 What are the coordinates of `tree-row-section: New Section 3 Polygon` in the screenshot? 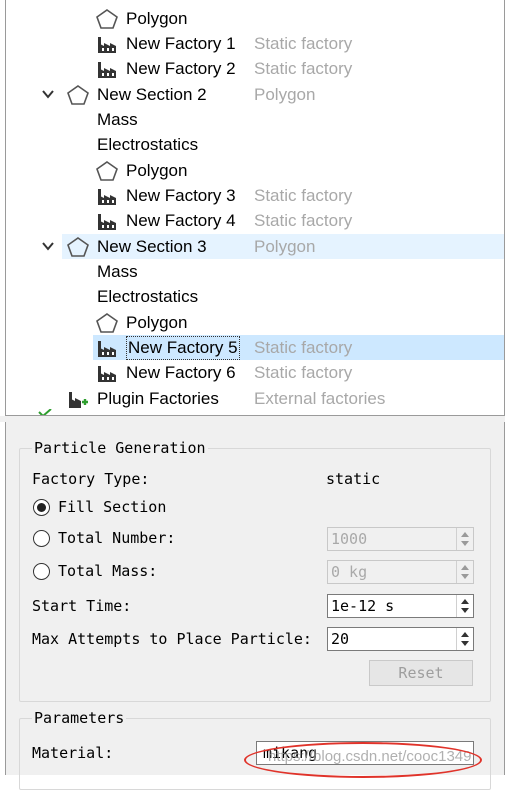 It's located at (255, 246).